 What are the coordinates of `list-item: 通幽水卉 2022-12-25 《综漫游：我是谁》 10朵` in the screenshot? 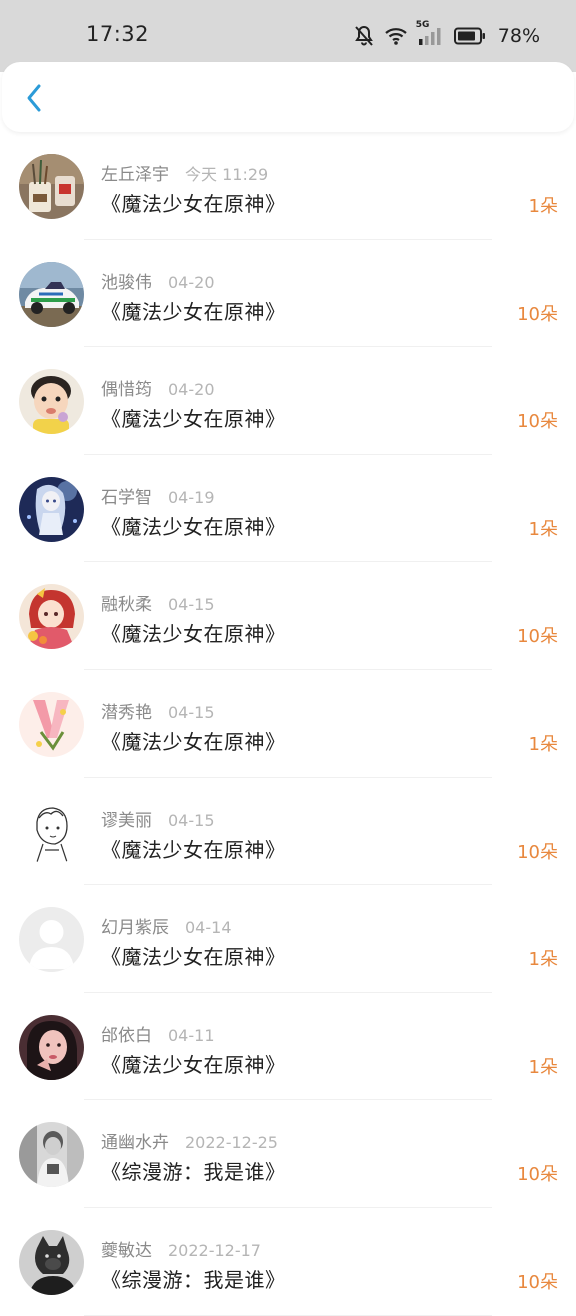 It's located at (288, 1154).